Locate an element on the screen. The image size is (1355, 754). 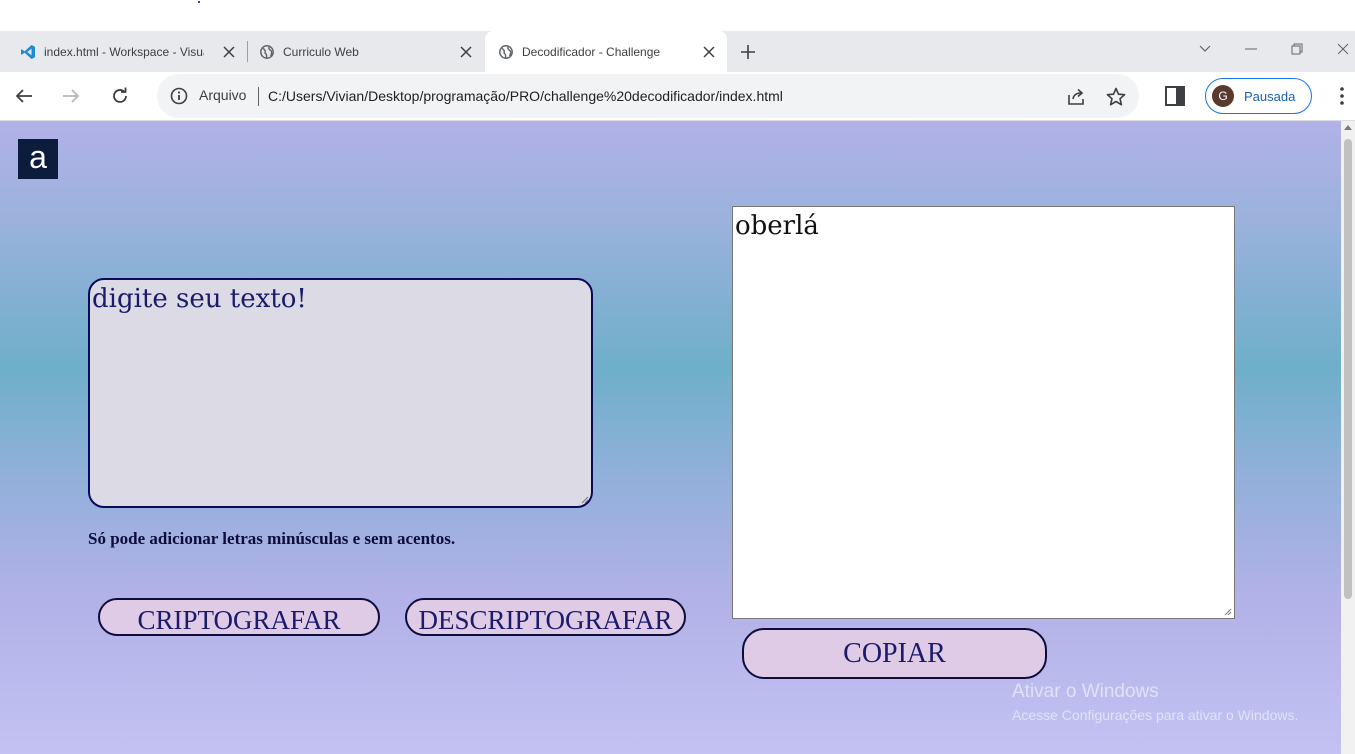
menu-button is located at coordinates (1342, 96).